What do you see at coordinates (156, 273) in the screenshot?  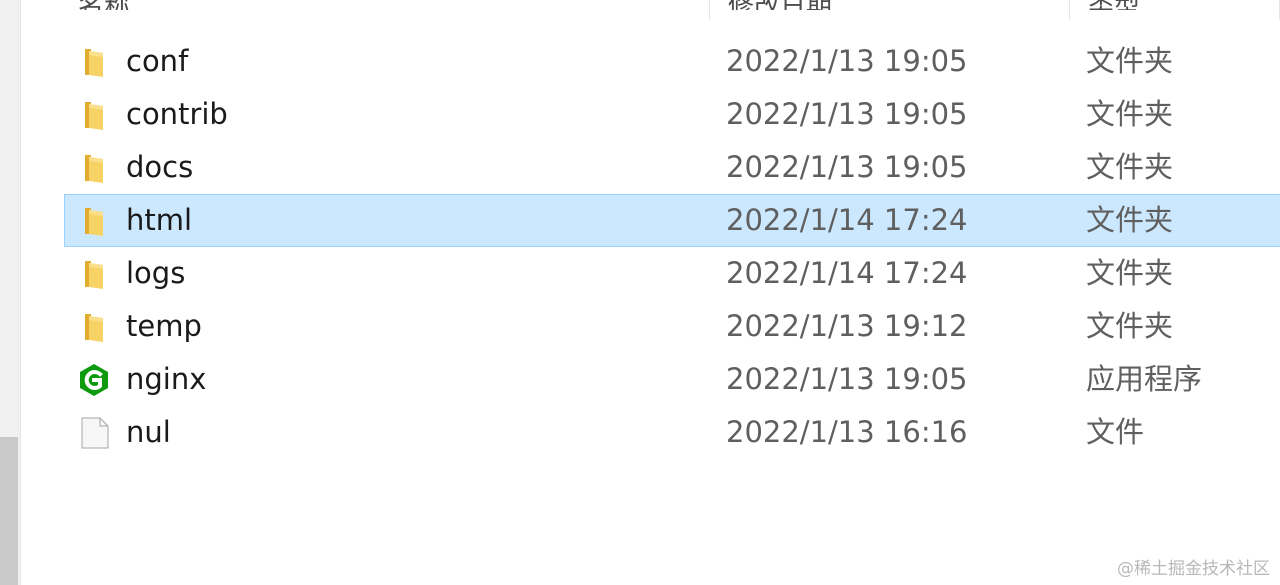 I see `file-name: logs` at bounding box center [156, 273].